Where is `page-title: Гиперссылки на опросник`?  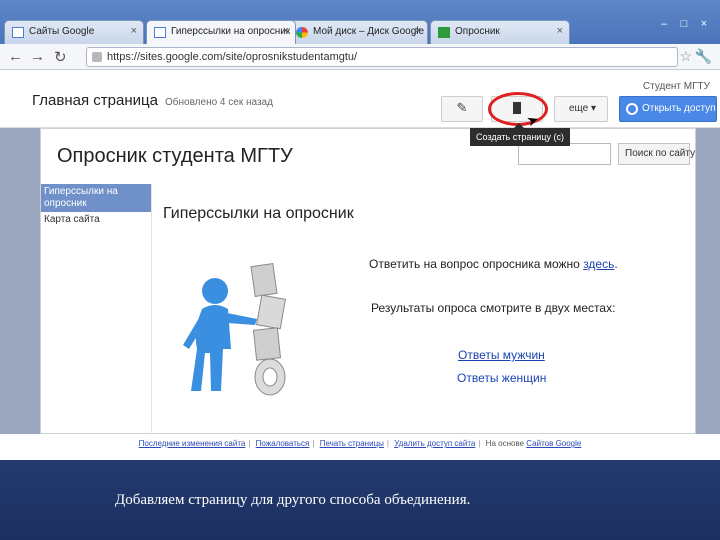 page-title: Гиперссылки на опросник is located at coordinates (258, 213).